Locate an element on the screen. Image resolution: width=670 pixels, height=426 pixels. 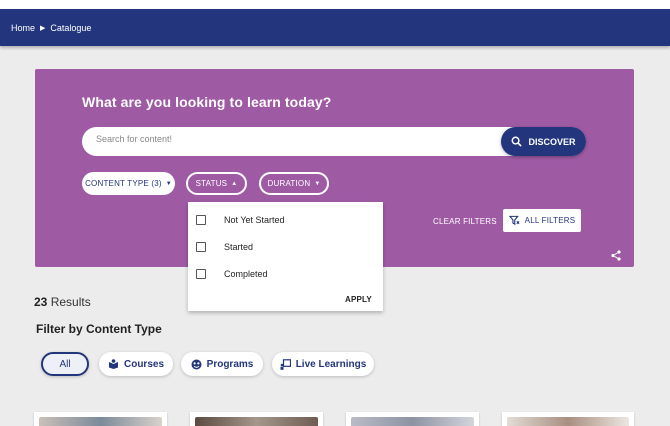
content-type-label: CONTENT TYPE (3) is located at coordinates (123, 183).